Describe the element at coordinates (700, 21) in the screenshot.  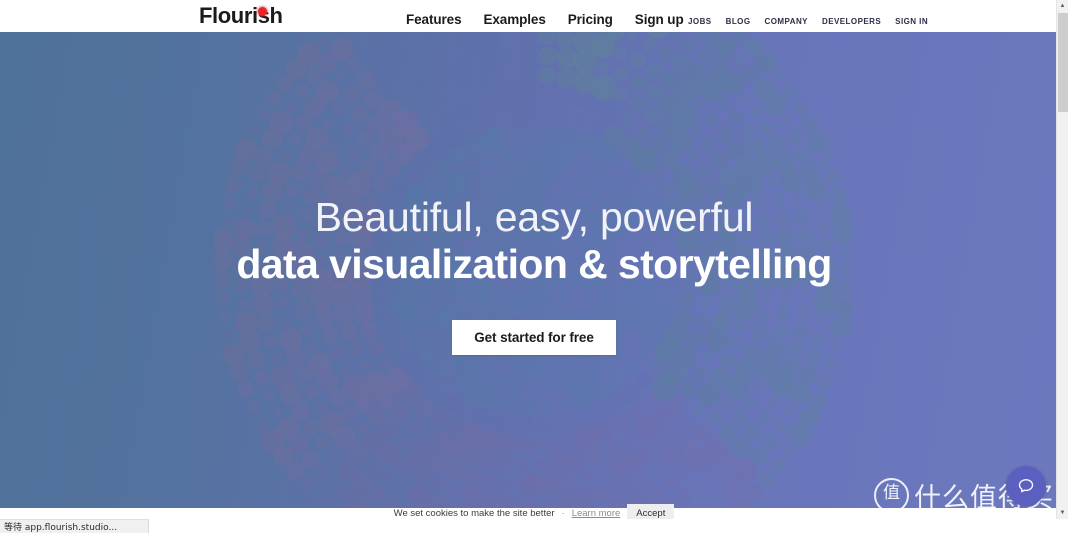
I see `nav-item-jobs: JOBS` at that location.